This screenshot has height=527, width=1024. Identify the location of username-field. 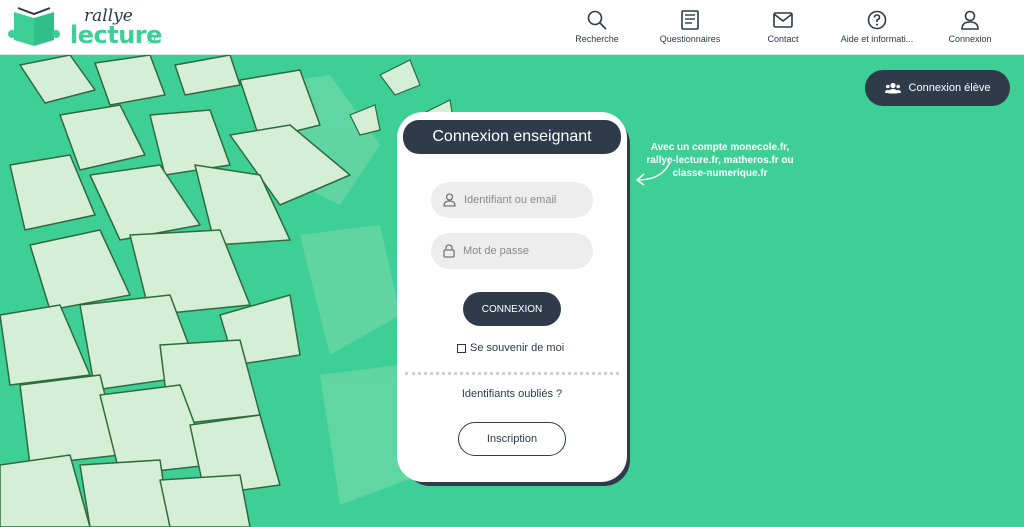
(512, 200).